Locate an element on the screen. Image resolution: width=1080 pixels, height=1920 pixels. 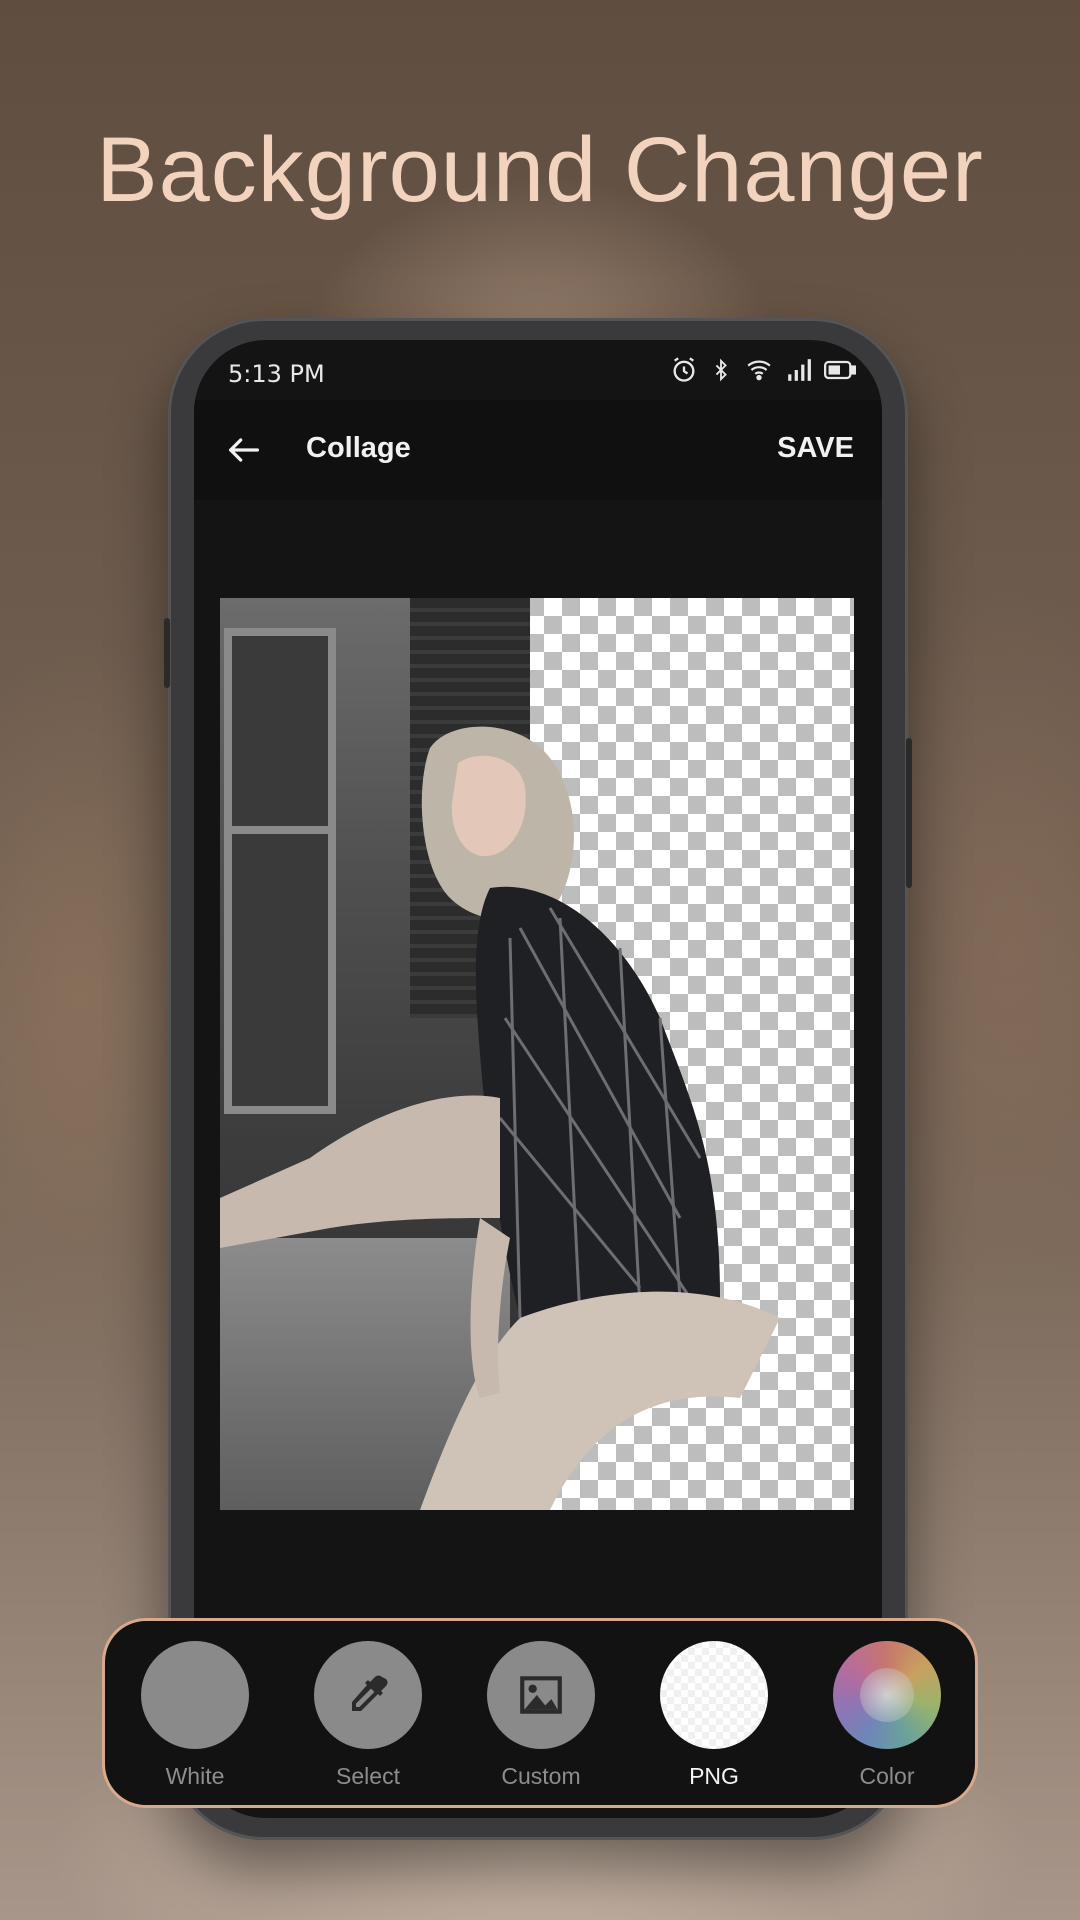
color-wheel-icon is located at coordinates (887, 1695).